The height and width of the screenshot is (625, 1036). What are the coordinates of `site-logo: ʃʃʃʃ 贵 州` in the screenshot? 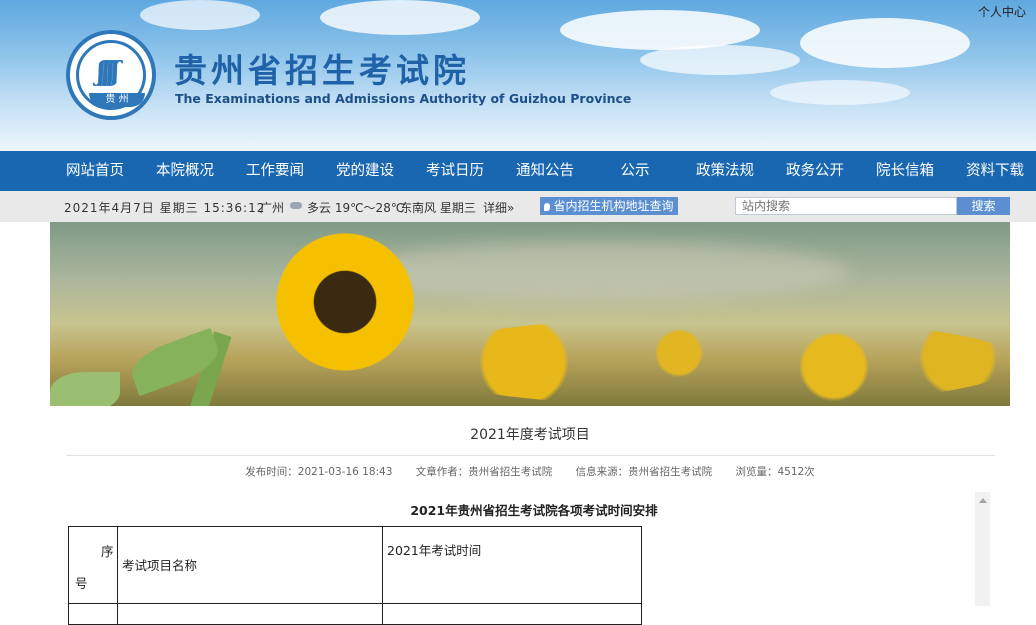 It's located at (111, 75).